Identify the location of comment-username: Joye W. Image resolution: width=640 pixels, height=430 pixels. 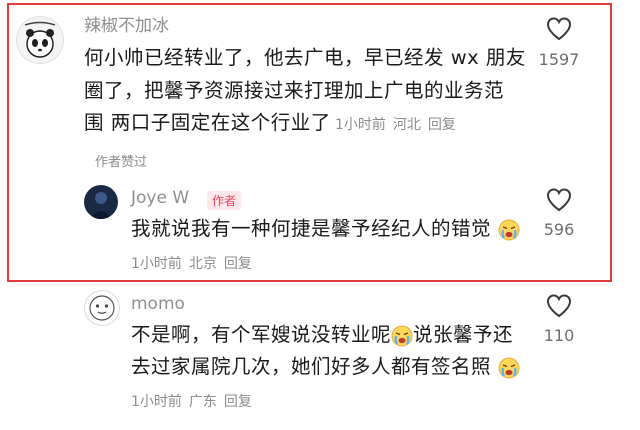
(160, 198).